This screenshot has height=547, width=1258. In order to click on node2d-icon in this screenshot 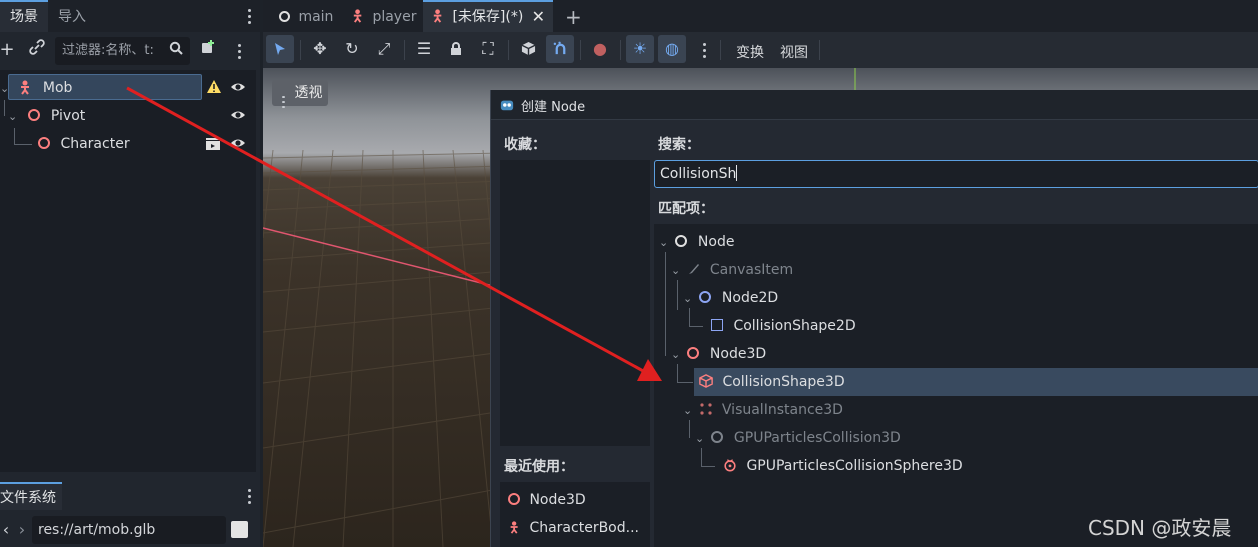, I will do `click(705, 297)`.